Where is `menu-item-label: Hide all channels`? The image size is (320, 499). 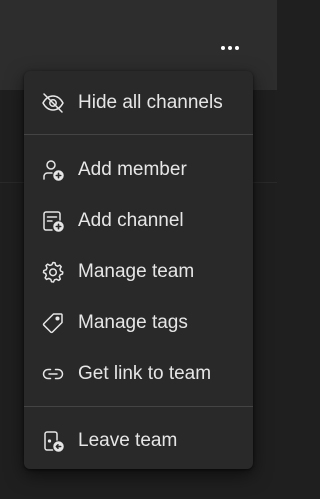
menu-item-label: Hide all channels is located at coordinates (150, 102).